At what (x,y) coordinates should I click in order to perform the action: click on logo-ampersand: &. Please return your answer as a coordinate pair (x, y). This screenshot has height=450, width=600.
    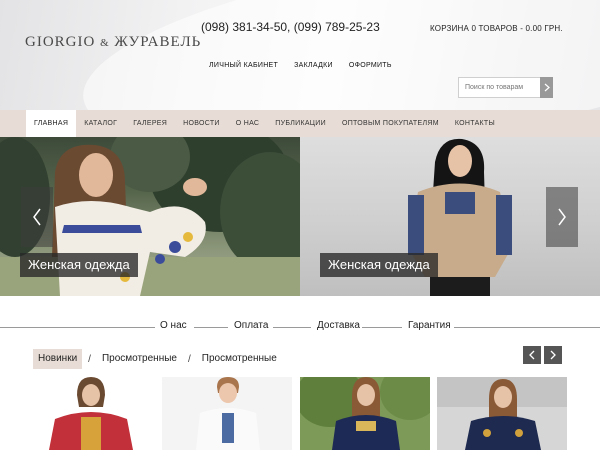
    Looking at the image, I should click on (105, 43).